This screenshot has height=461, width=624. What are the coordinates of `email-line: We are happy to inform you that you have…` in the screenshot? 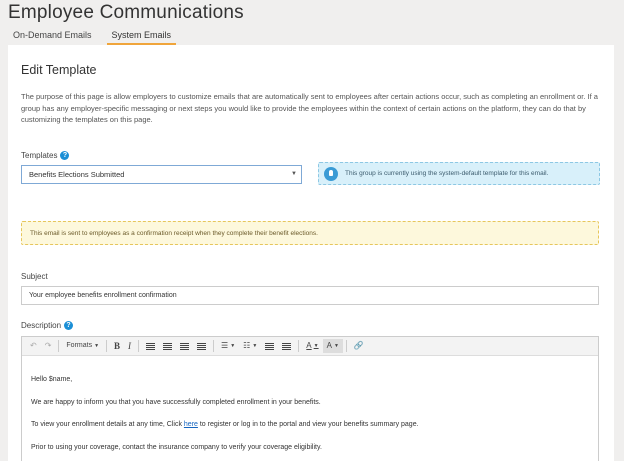 It's located at (176, 402).